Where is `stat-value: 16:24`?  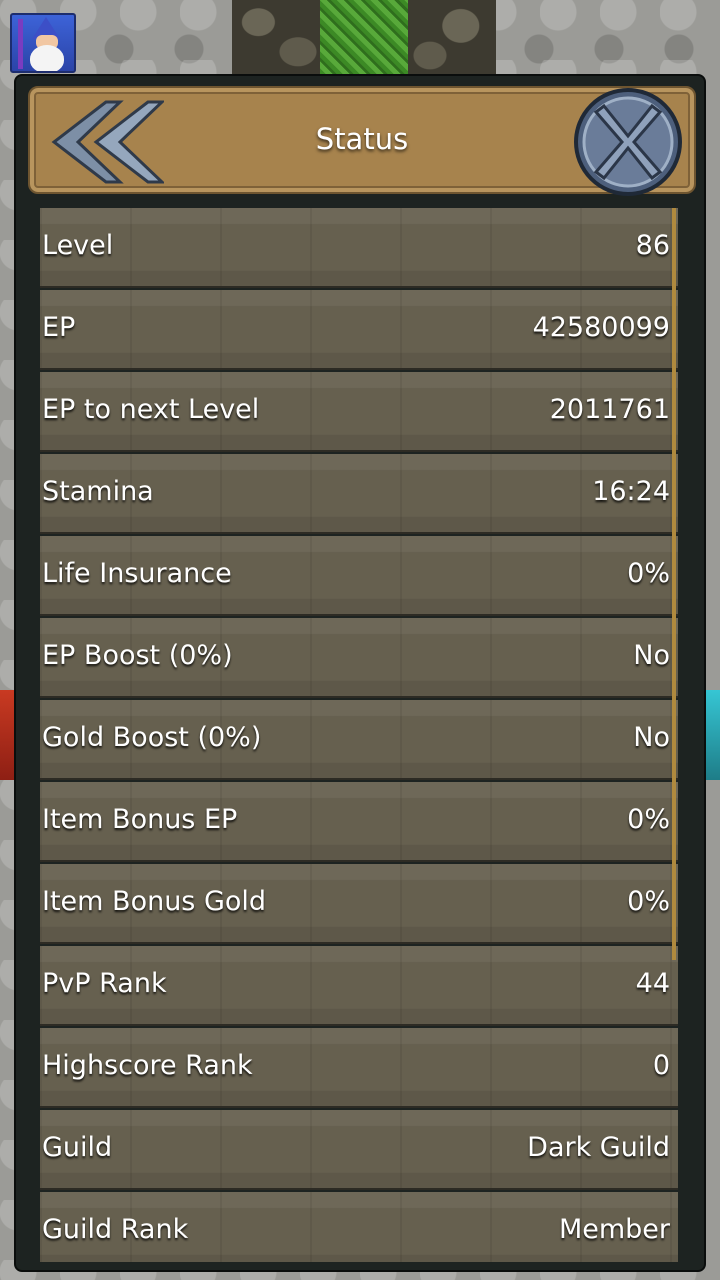
stat-value: 16:24 is located at coordinates (631, 491).